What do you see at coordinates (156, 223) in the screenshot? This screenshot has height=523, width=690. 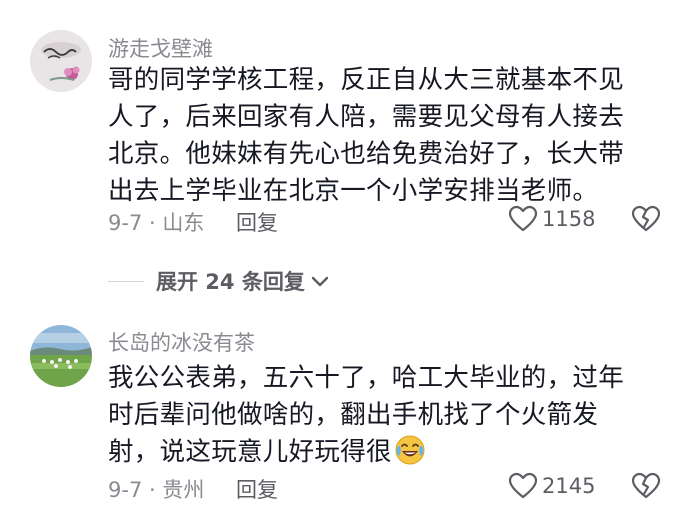 I see `comment-meta: 9-7 · 山东` at bounding box center [156, 223].